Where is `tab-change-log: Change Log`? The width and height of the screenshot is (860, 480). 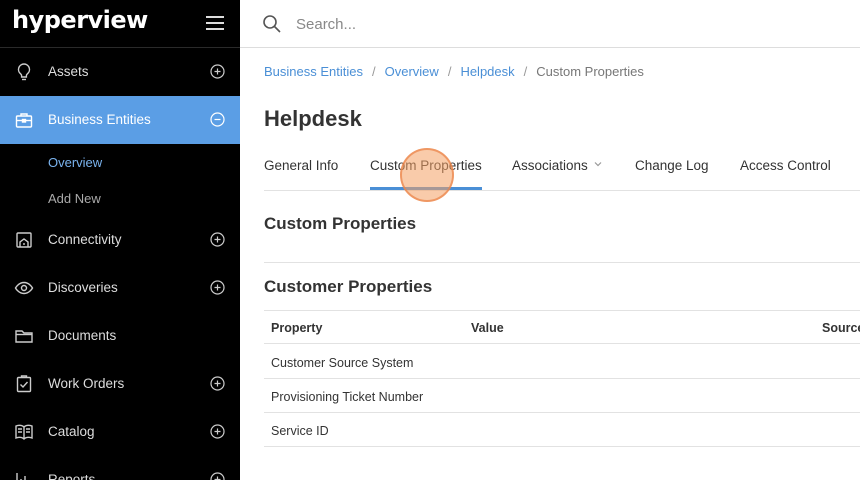 tab-change-log: Change Log is located at coordinates (672, 174).